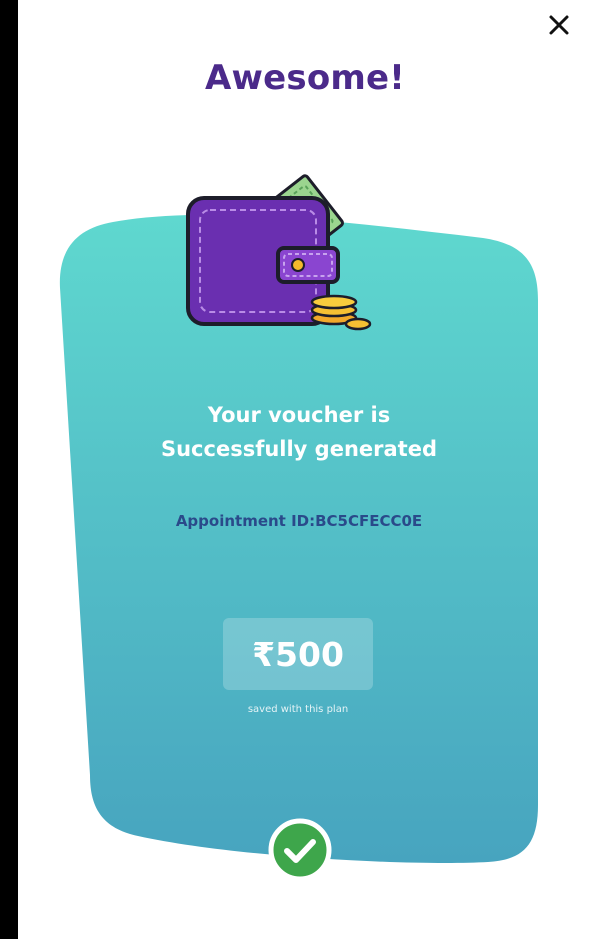 The height and width of the screenshot is (939, 592). I want to click on success-message-line-1: Your voucher is, so click(299, 415).